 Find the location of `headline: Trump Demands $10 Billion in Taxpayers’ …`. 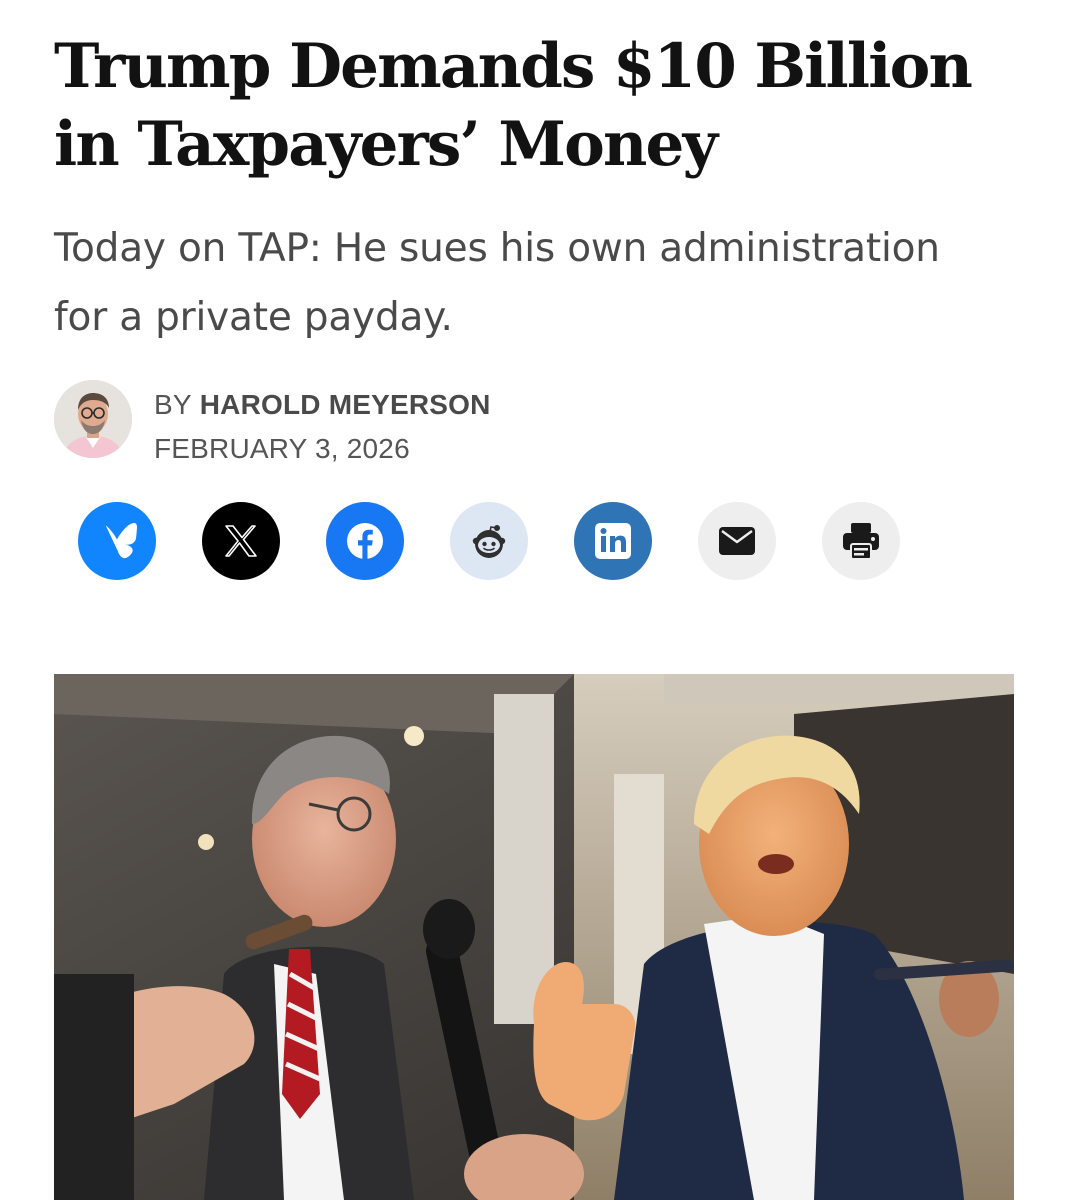

headline: Trump Demands $10 Billion in Taxpayers’ … is located at coordinates (544, 106).